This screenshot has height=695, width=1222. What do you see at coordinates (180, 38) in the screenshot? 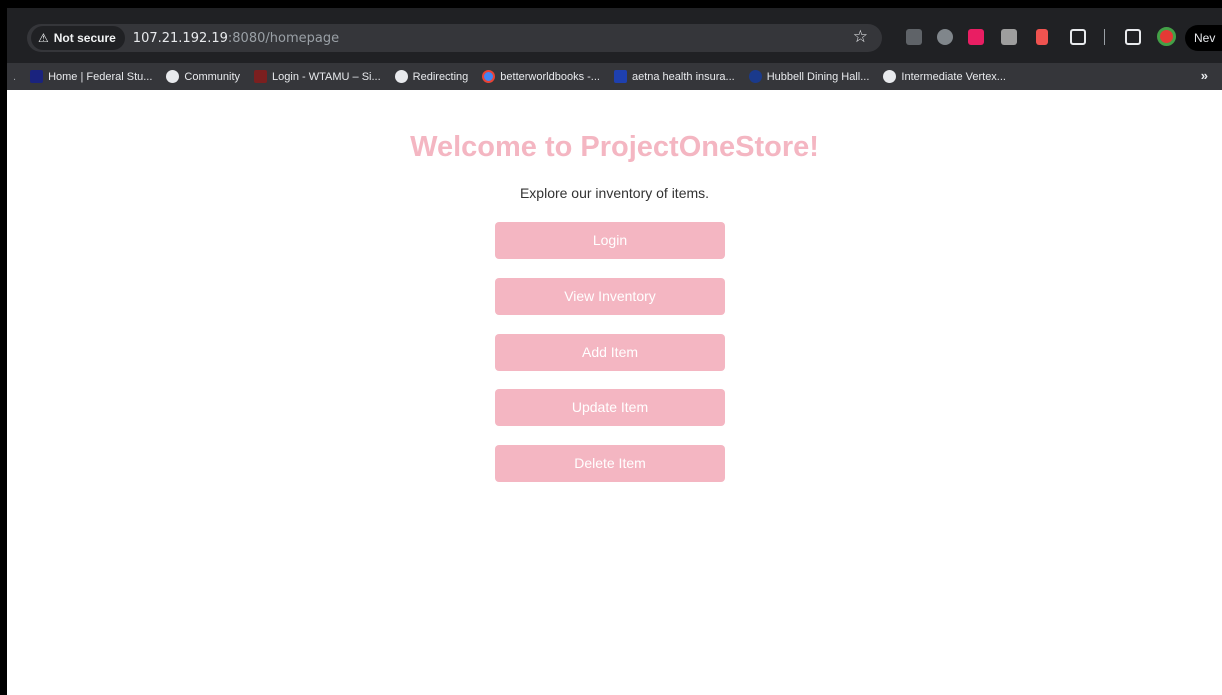
I see `url-host: 107.21.192.19` at bounding box center [180, 38].